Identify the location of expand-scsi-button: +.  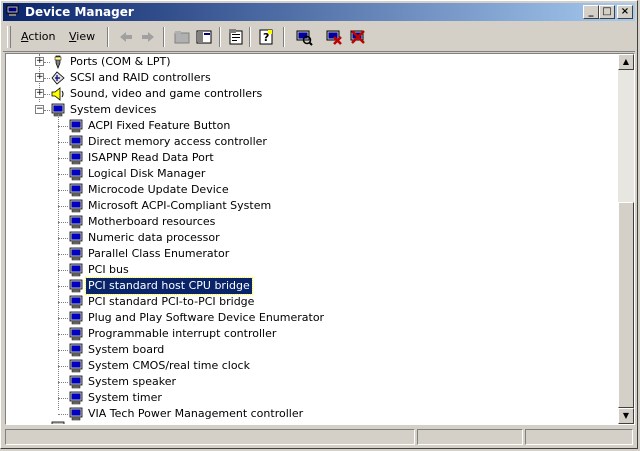
(39, 77).